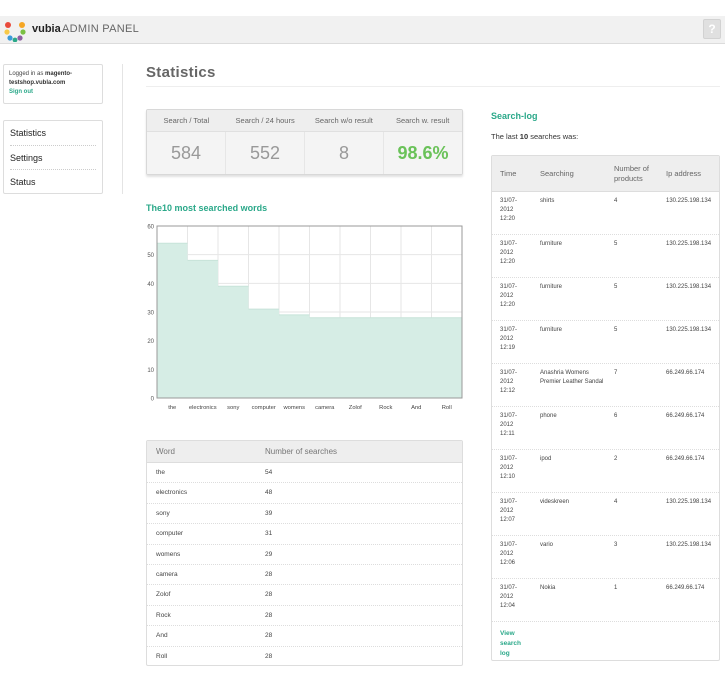 This screenshot has height=680, width=725. What do you see at coordinates (547, 545) in the screenshot?
I see `search-cell: vario` at bounding box center [547, 545].